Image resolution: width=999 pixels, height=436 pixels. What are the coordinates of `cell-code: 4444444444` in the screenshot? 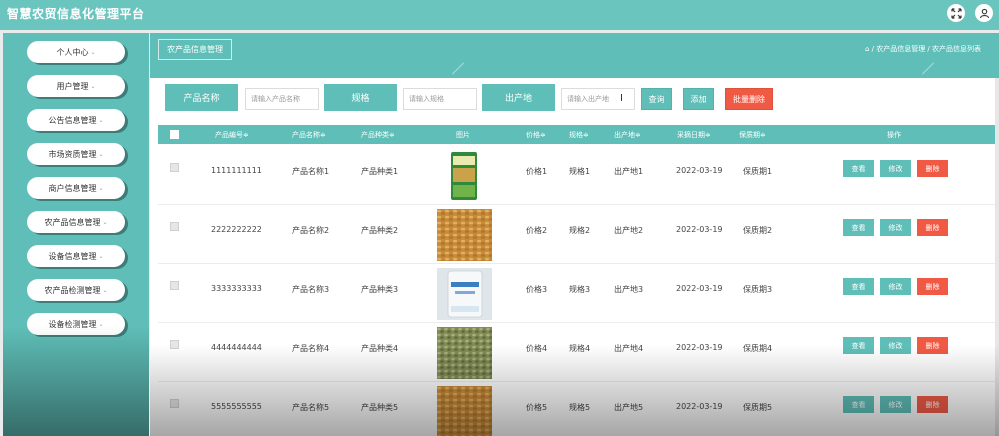 It's located at (236, 347).